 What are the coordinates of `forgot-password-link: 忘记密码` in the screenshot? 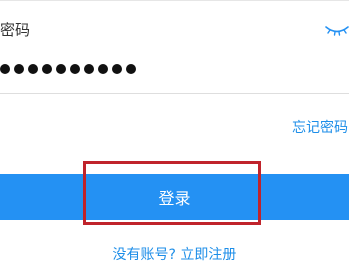 It's located at (320, 128).